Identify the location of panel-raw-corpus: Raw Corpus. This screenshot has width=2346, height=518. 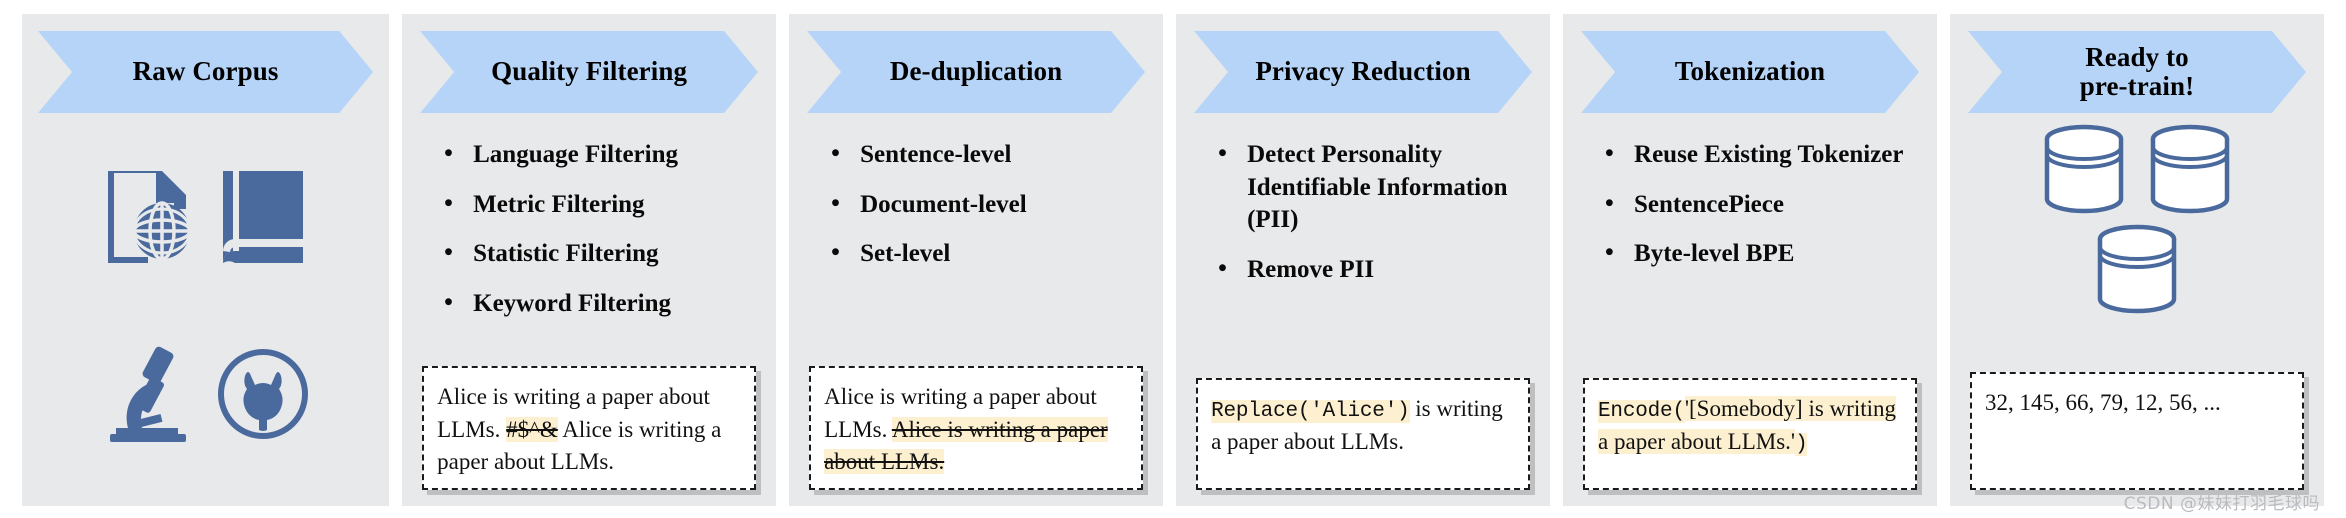
(206, 260).